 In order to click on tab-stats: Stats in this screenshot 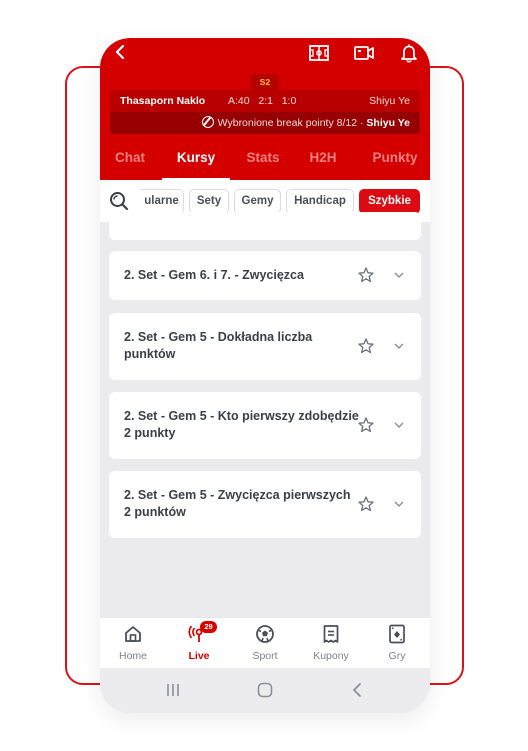, I will do `click(263, 160)`.